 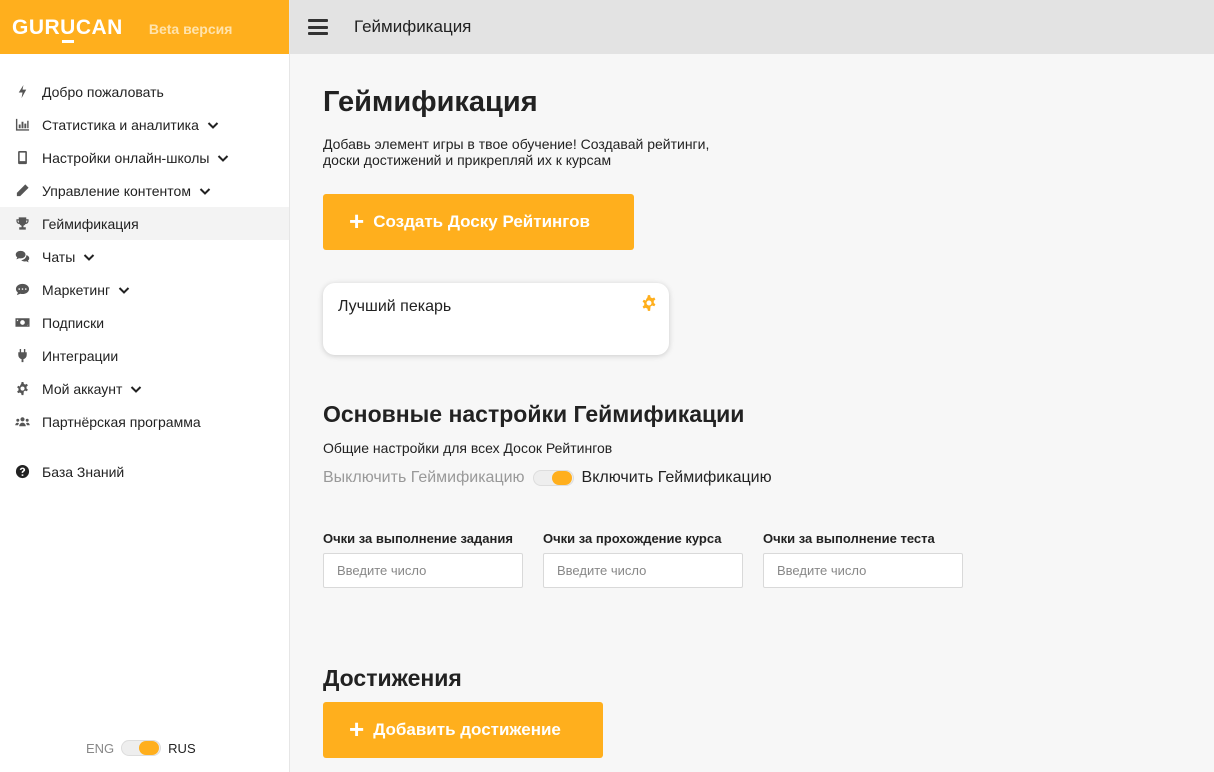 I want to click on sidebar-item-welcome: Добро пожаловать, so click(x=144, y=91).